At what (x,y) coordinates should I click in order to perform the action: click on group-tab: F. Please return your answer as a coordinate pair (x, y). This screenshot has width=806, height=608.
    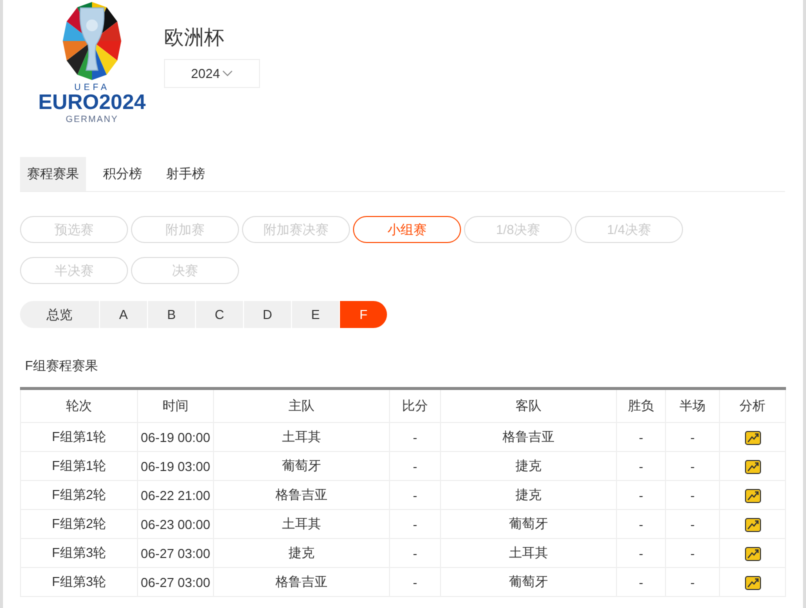
    Looking at the image, I should click on (363, 314).